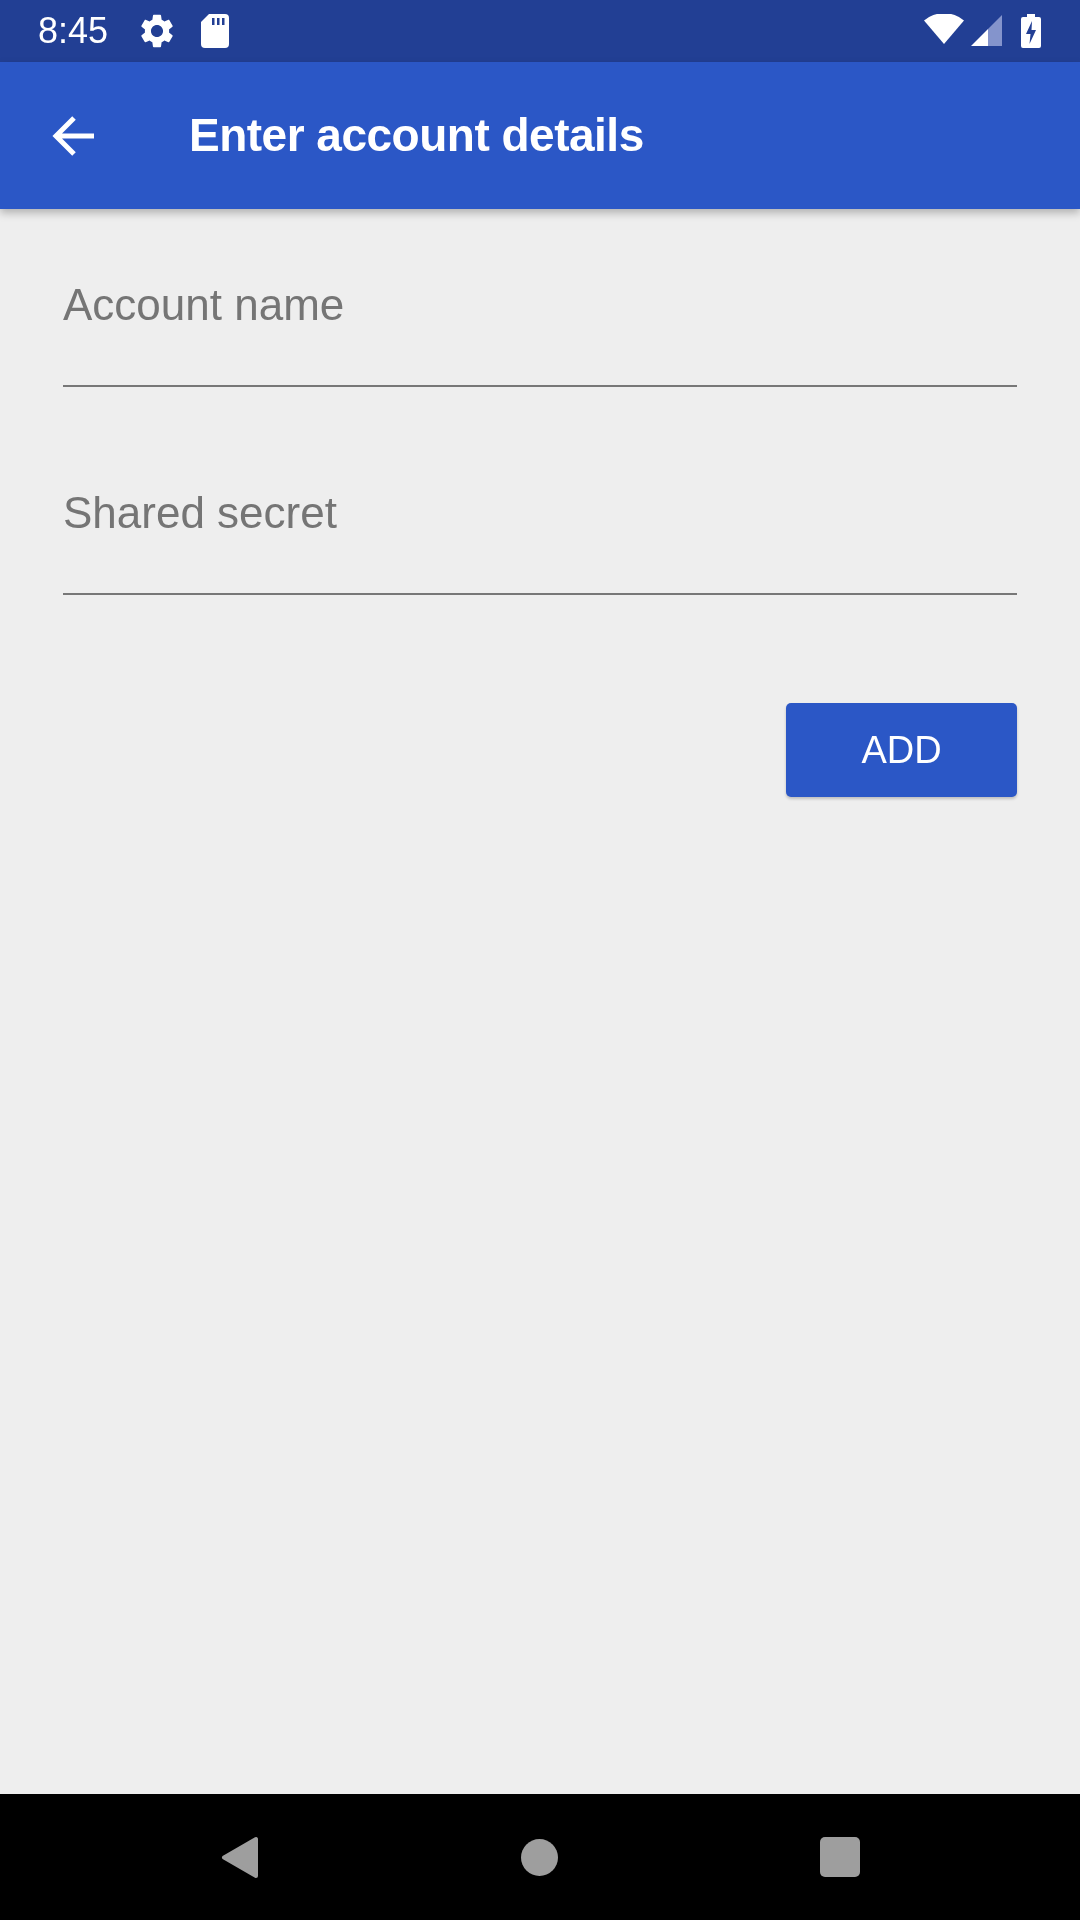 The image size is (1080, 1920). I want to click on status-time: 8:45, so click(73, 31).